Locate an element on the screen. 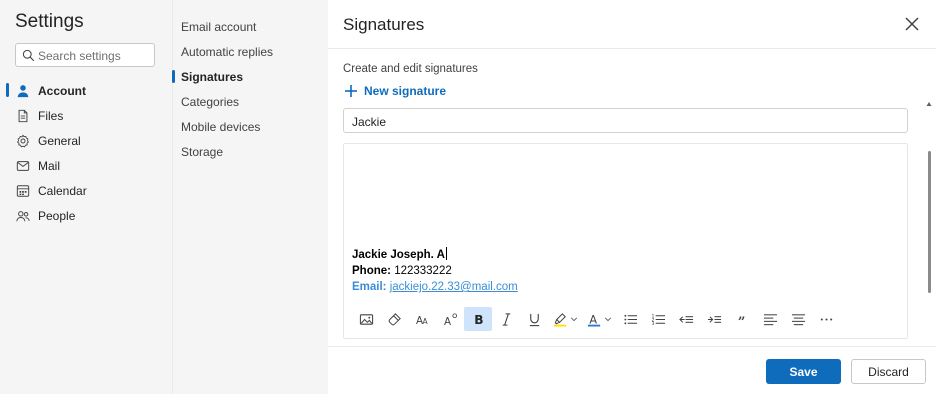  highlight-button is located at coordinates (565, 319).